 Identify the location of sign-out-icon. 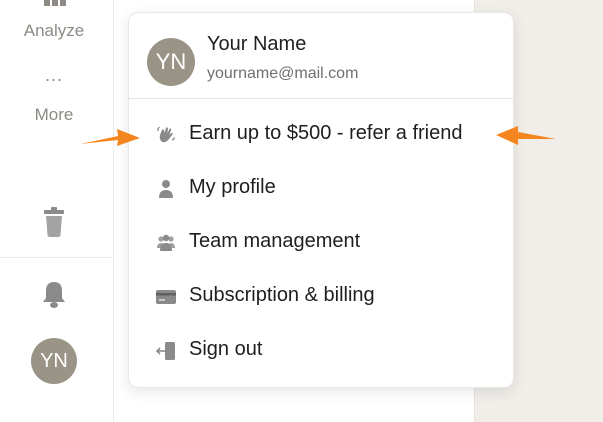
(165, 351).